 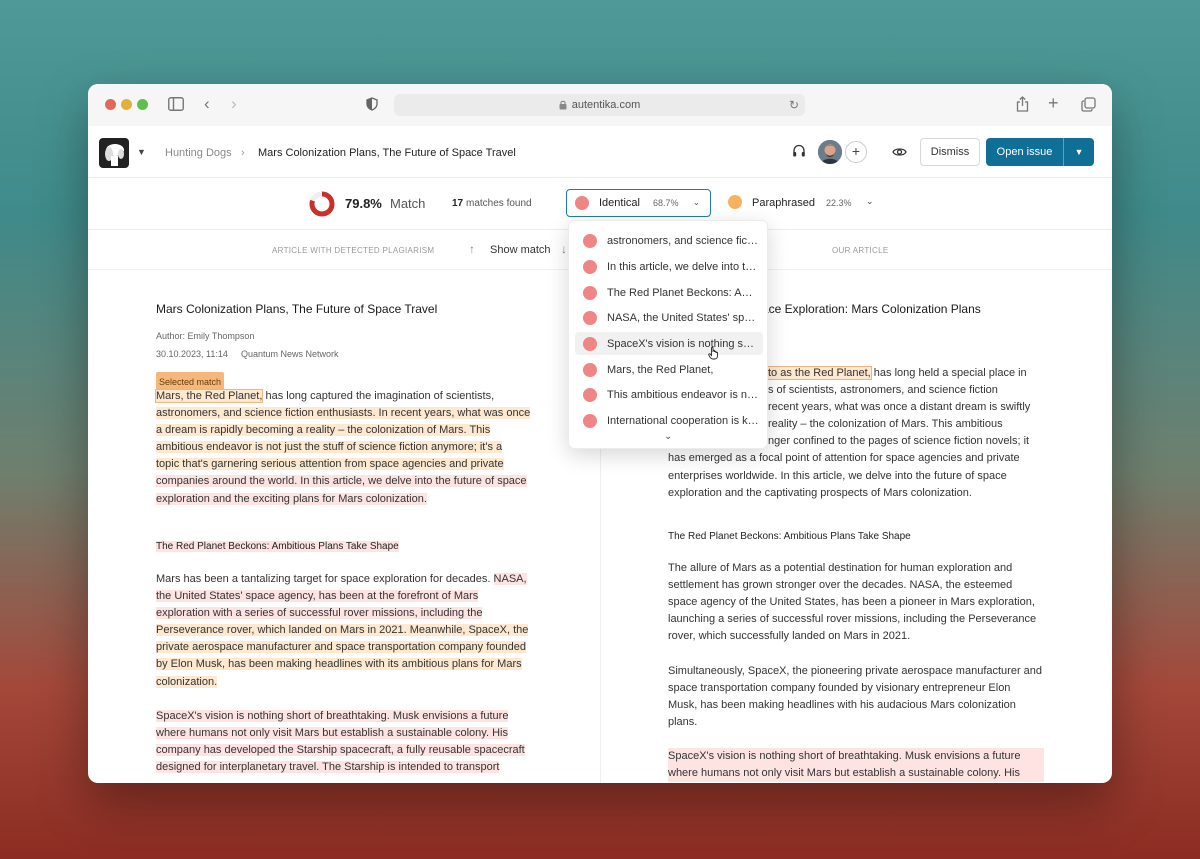 What do you see at coordinates (322, 206) in the screenshot?
I see `match-progress-ring` at bounding box center [322, 206].